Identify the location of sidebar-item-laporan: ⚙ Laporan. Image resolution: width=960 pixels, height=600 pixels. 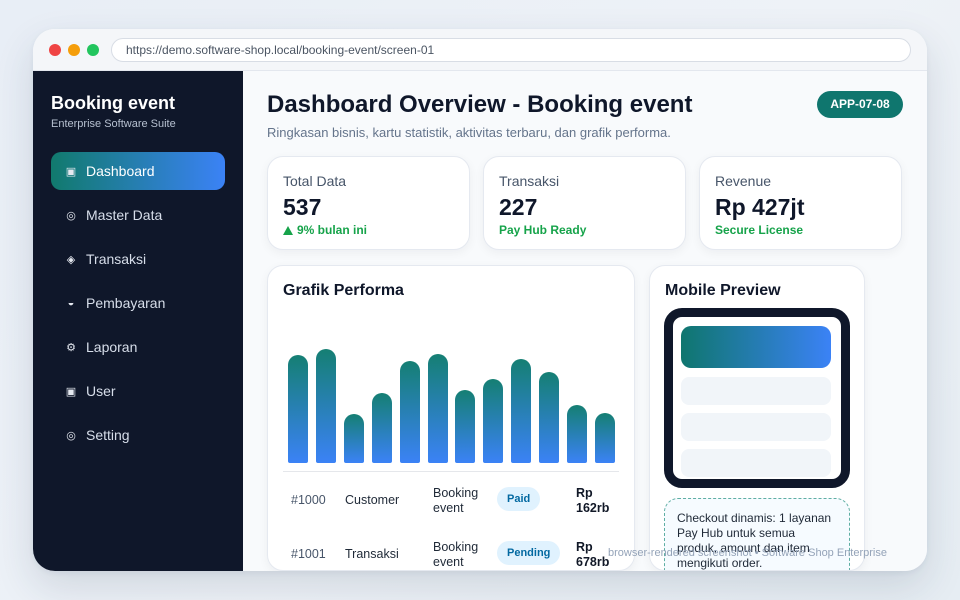
(138, 347).